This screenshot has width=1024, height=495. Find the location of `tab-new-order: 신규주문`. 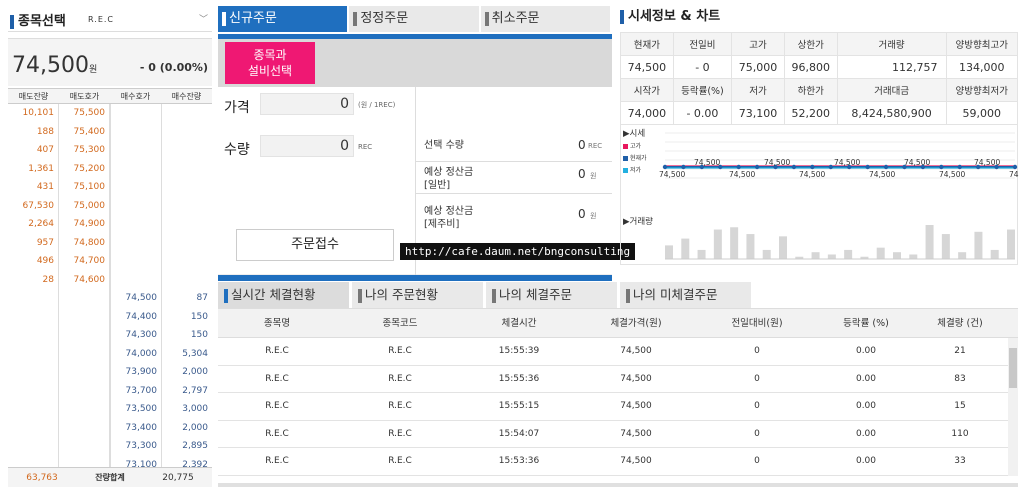

tab-new-order: 신규주문 is located at coordinates (284, 19).